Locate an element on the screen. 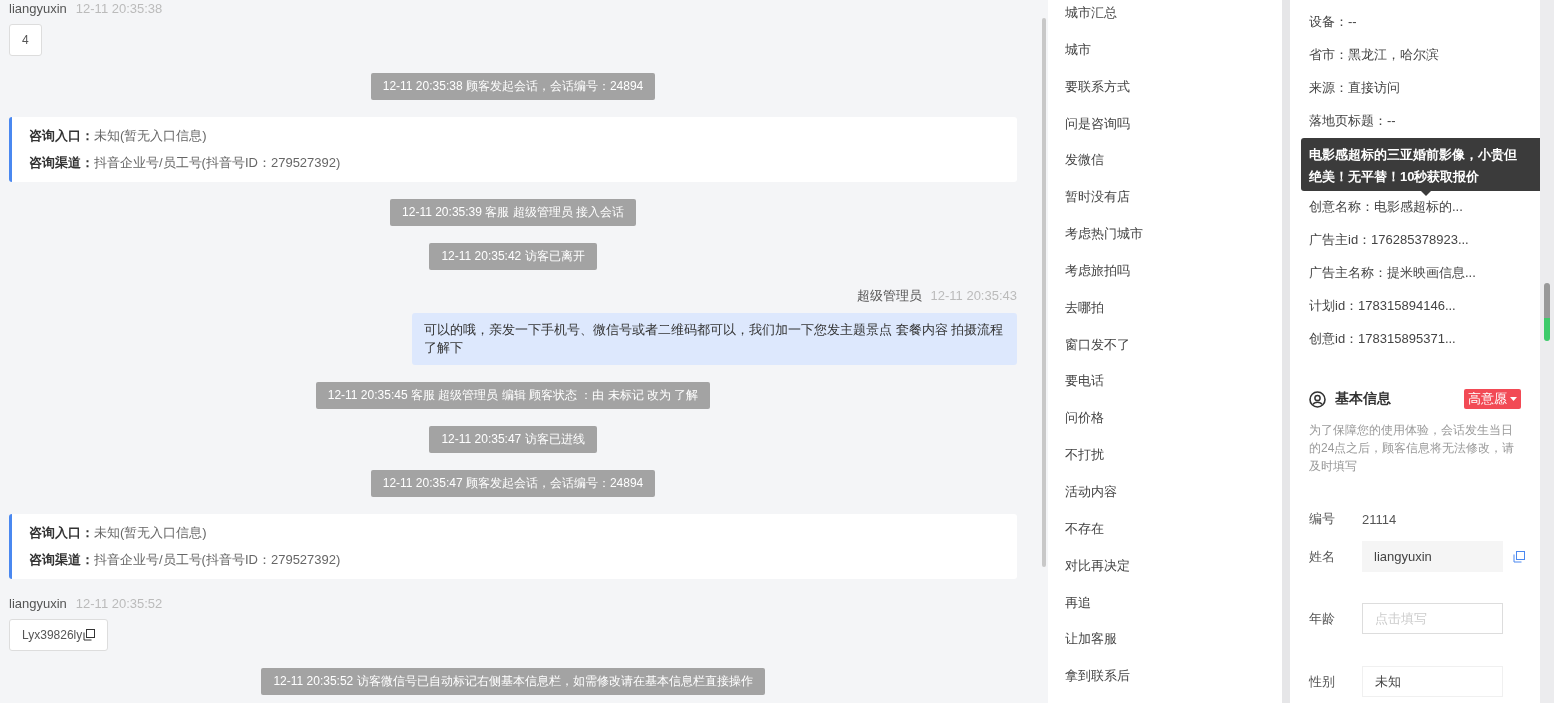 The height and width of the screenshot is (703, 1554). quick-reply-item: 问价格 is located at coordinates (1084, 418).